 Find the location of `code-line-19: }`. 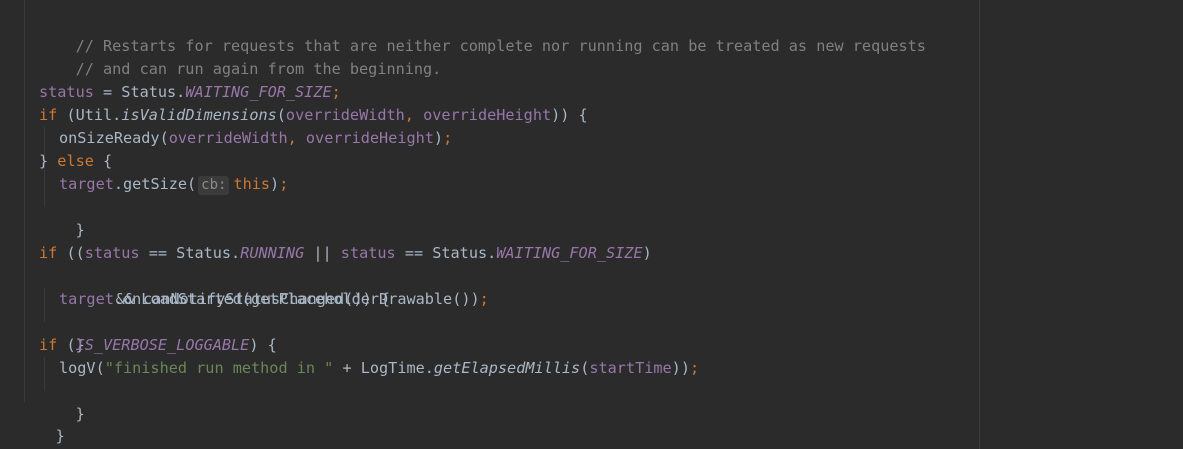

code-line-19: } is located at coordinates (23, 436).